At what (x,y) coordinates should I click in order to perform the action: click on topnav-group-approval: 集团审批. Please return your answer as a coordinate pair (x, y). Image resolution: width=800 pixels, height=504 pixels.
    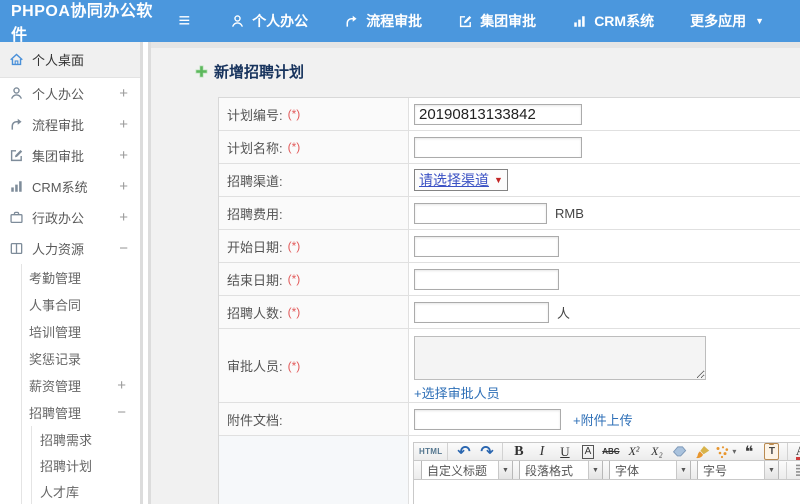
    Looking at the image, I should click on (497, 21).